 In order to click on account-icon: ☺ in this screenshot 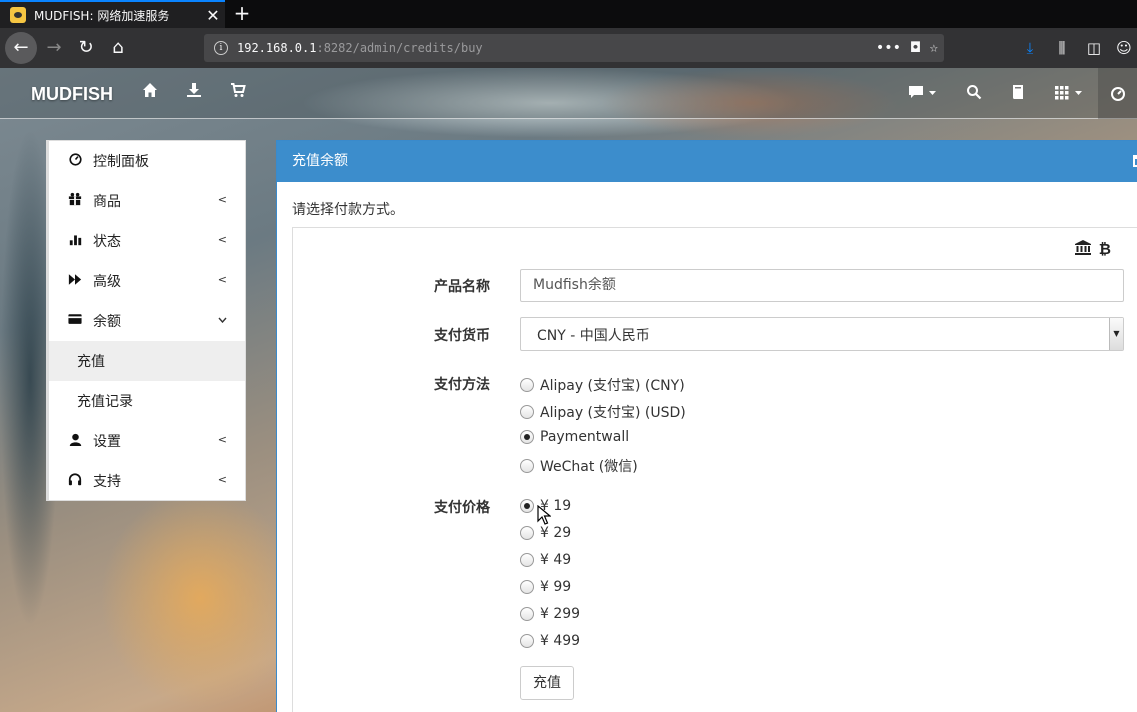, I will do `click(1123, 48)`.